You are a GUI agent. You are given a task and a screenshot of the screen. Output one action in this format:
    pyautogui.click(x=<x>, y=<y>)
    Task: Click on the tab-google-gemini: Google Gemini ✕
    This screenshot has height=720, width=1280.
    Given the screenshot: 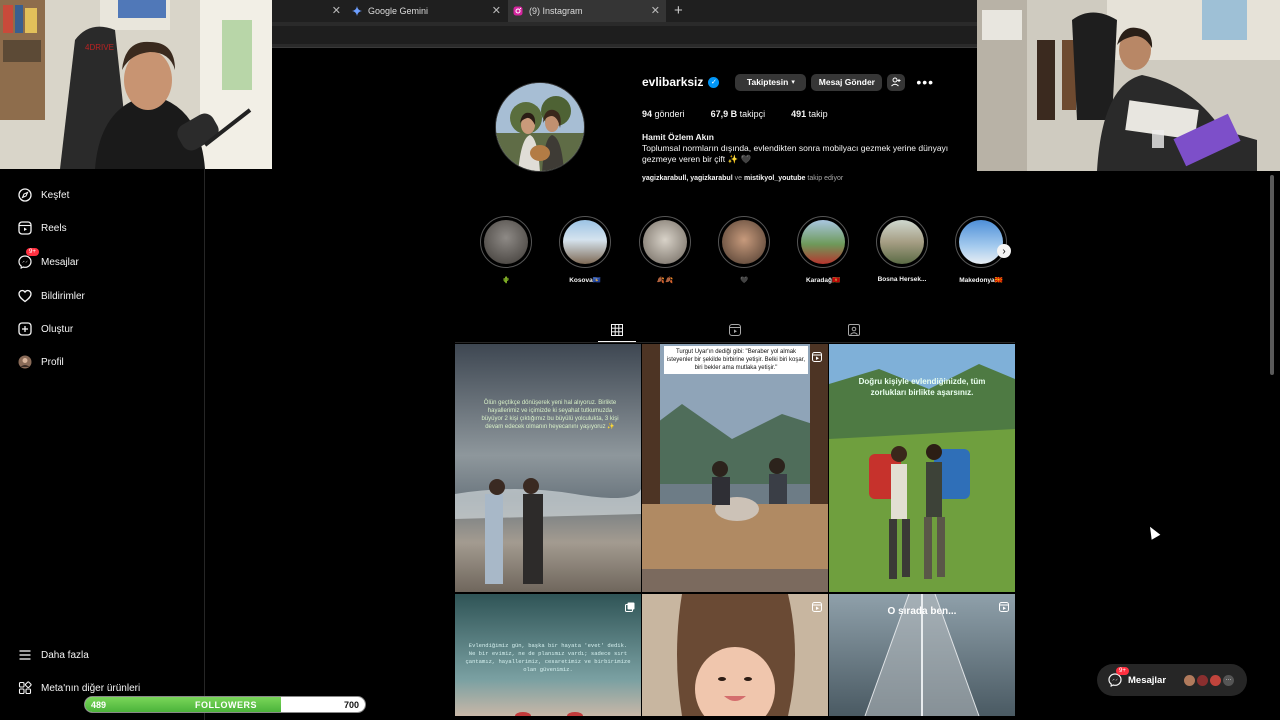 What is the action you would take?
    pyautogui.click(x=429, y=11)
    